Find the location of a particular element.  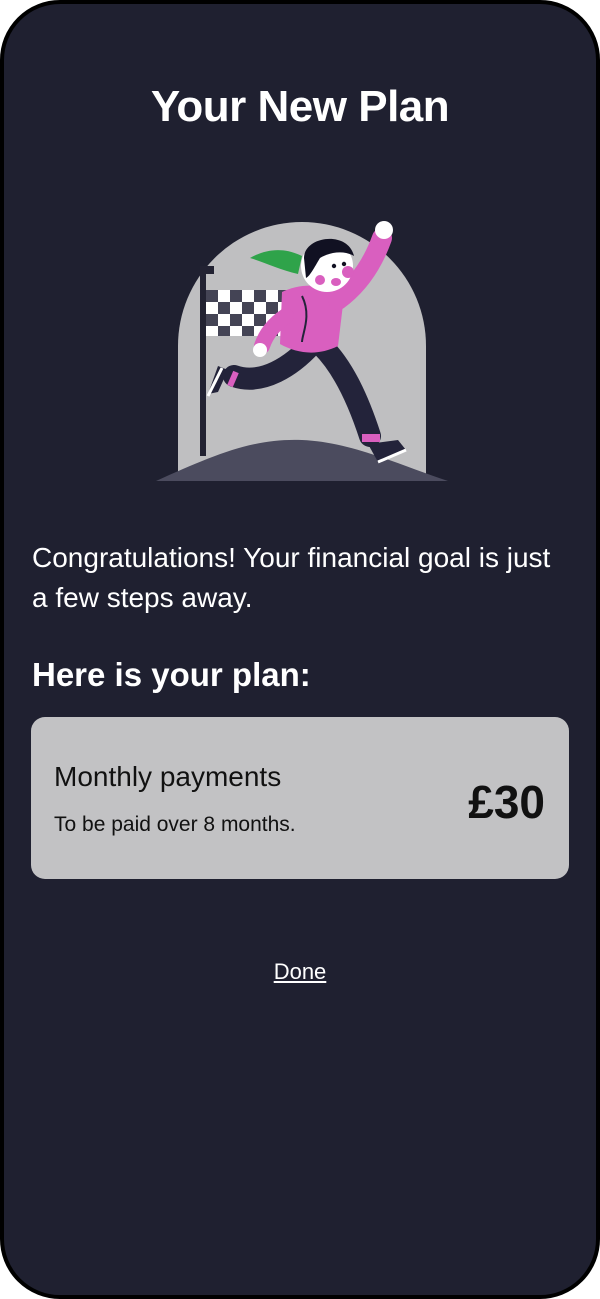

monthly-payments-label: Monthly payments is located at coordinates (168, 776).